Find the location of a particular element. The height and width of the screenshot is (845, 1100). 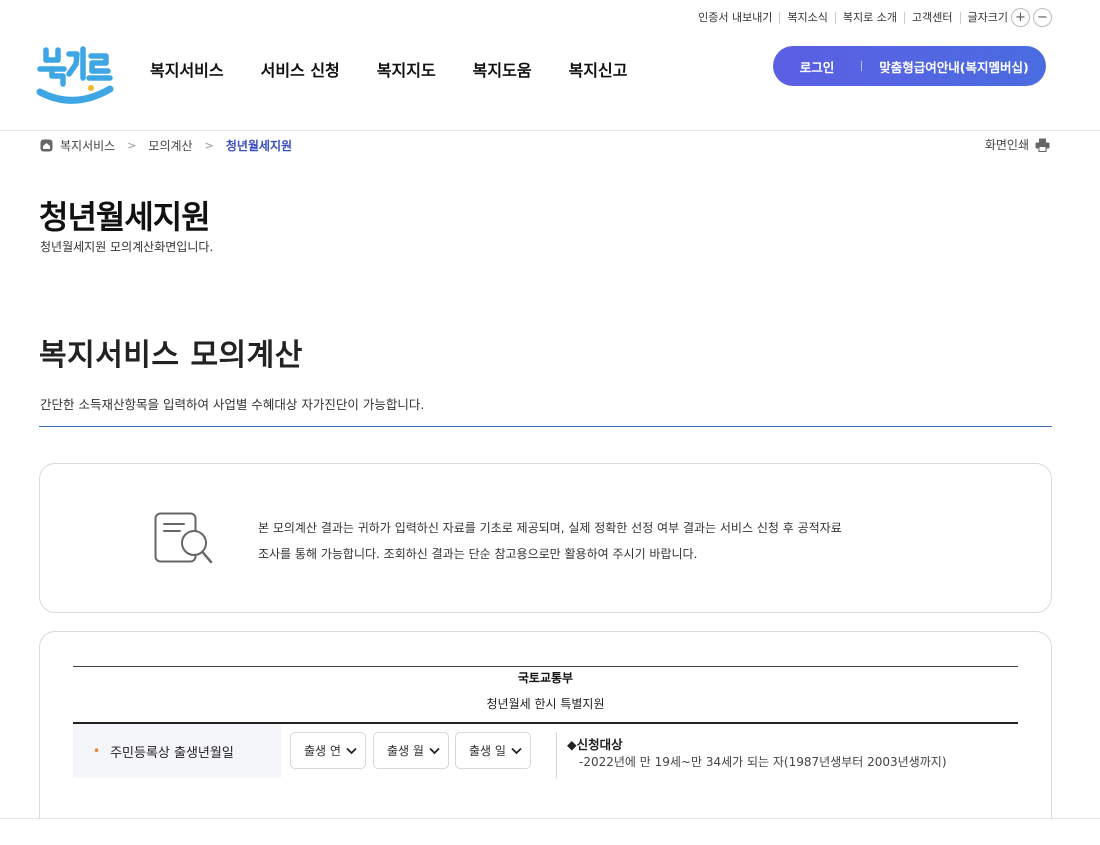

util-link-about: 복지로 소개 is located at coordinates (869, 17).